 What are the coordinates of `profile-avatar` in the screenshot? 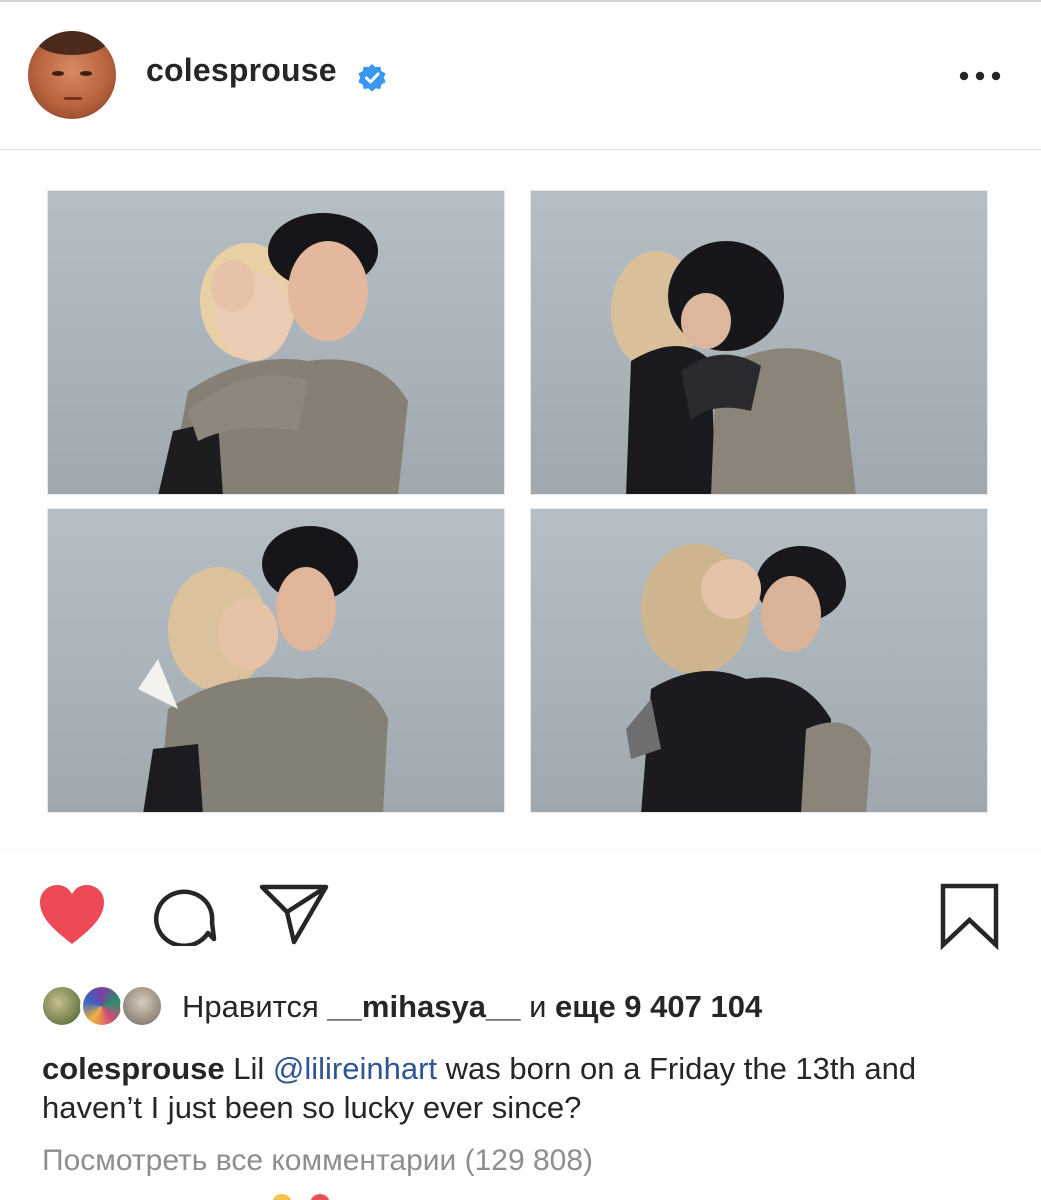 It's located at (72, 75).